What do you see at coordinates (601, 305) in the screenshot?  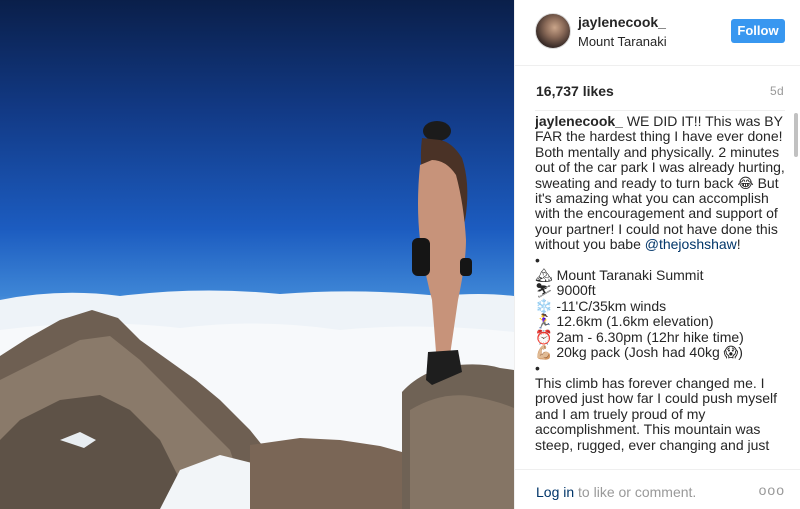 I see `stat-line: ❄️ -11'C/35km winds` at bounding box center [601, 305].